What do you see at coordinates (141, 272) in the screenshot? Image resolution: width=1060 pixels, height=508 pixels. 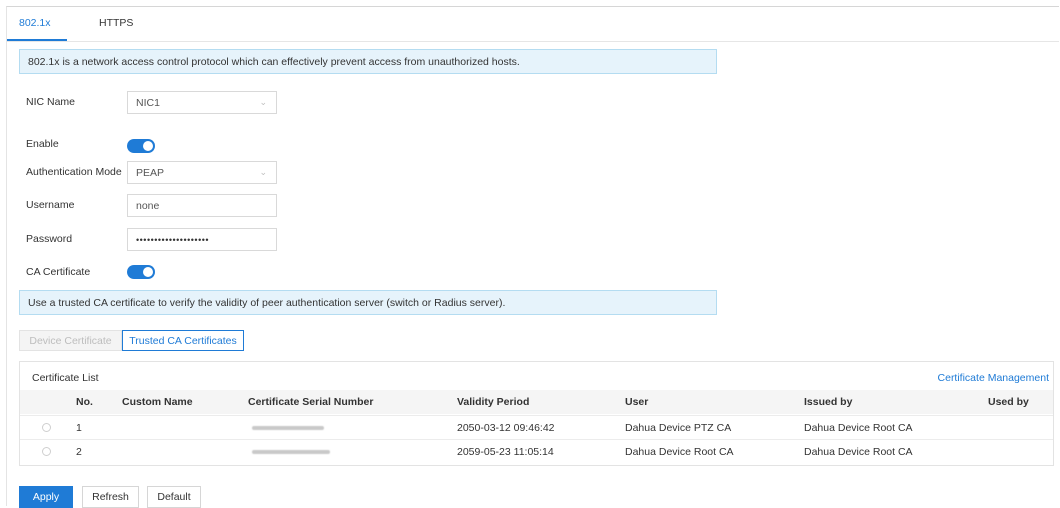 I see `ca-certificate-toggle` at bounding box center [141, 272].